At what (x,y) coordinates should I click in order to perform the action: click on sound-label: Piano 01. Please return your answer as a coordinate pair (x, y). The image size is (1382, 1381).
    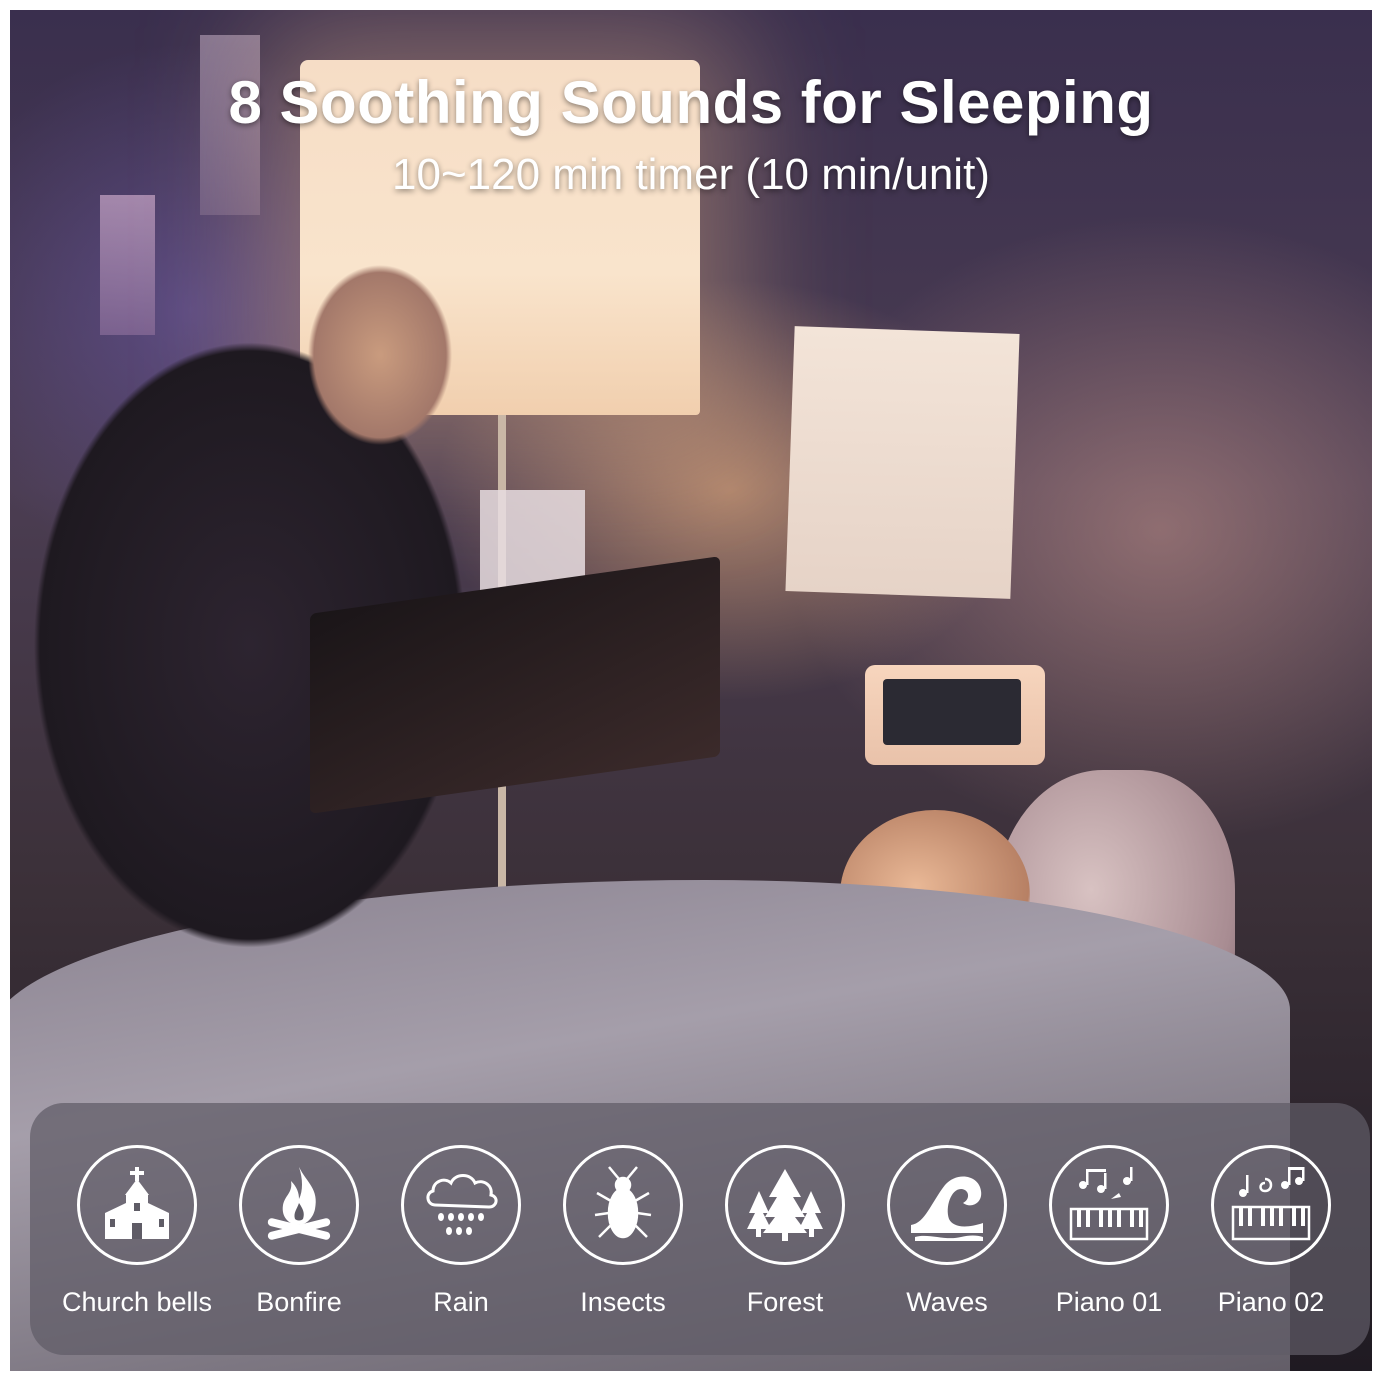
    Looking at the image, I should click on (1109, 1302).